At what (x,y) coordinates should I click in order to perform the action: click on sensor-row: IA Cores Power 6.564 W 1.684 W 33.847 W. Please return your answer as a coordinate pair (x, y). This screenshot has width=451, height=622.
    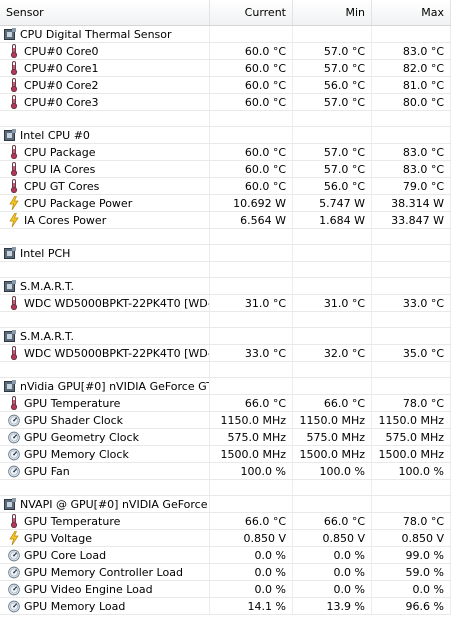
    Looking at the image, I should click on (225, 220).